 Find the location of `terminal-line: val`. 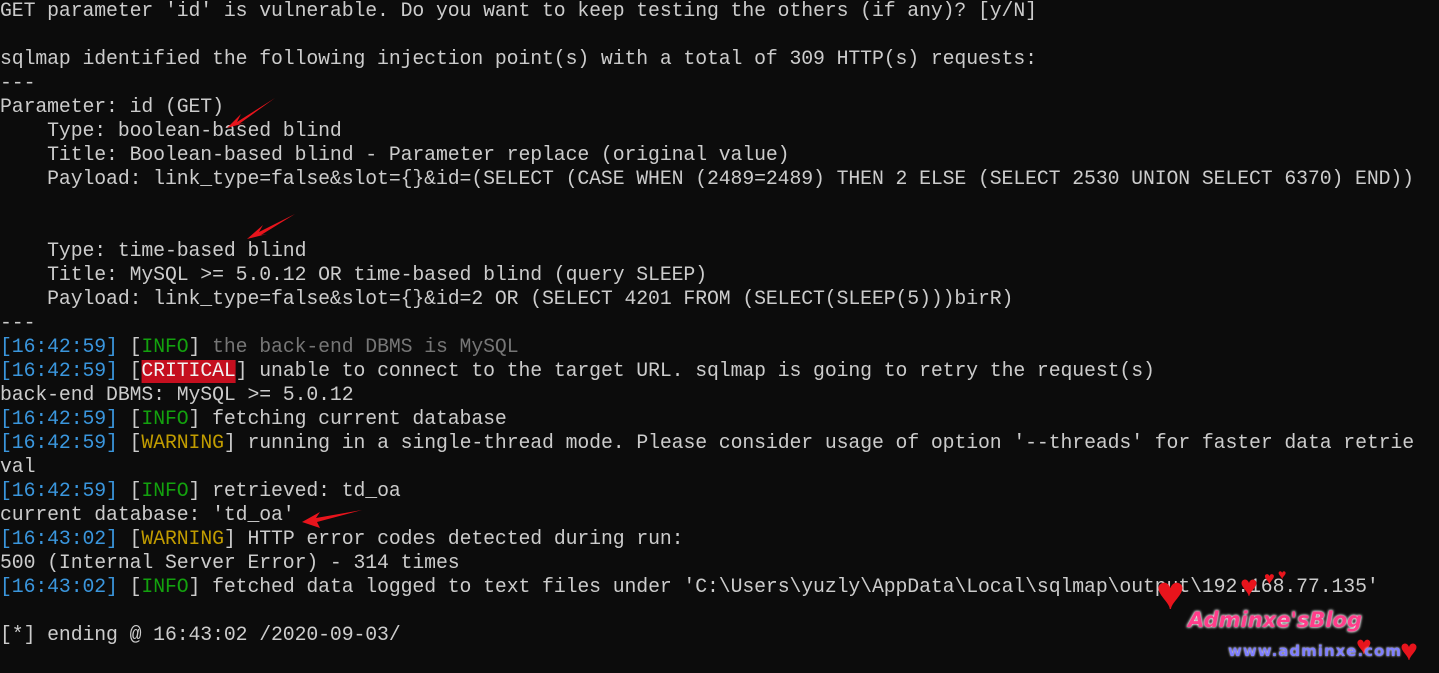

terminal-line: val is located at coordinates (18, 467).